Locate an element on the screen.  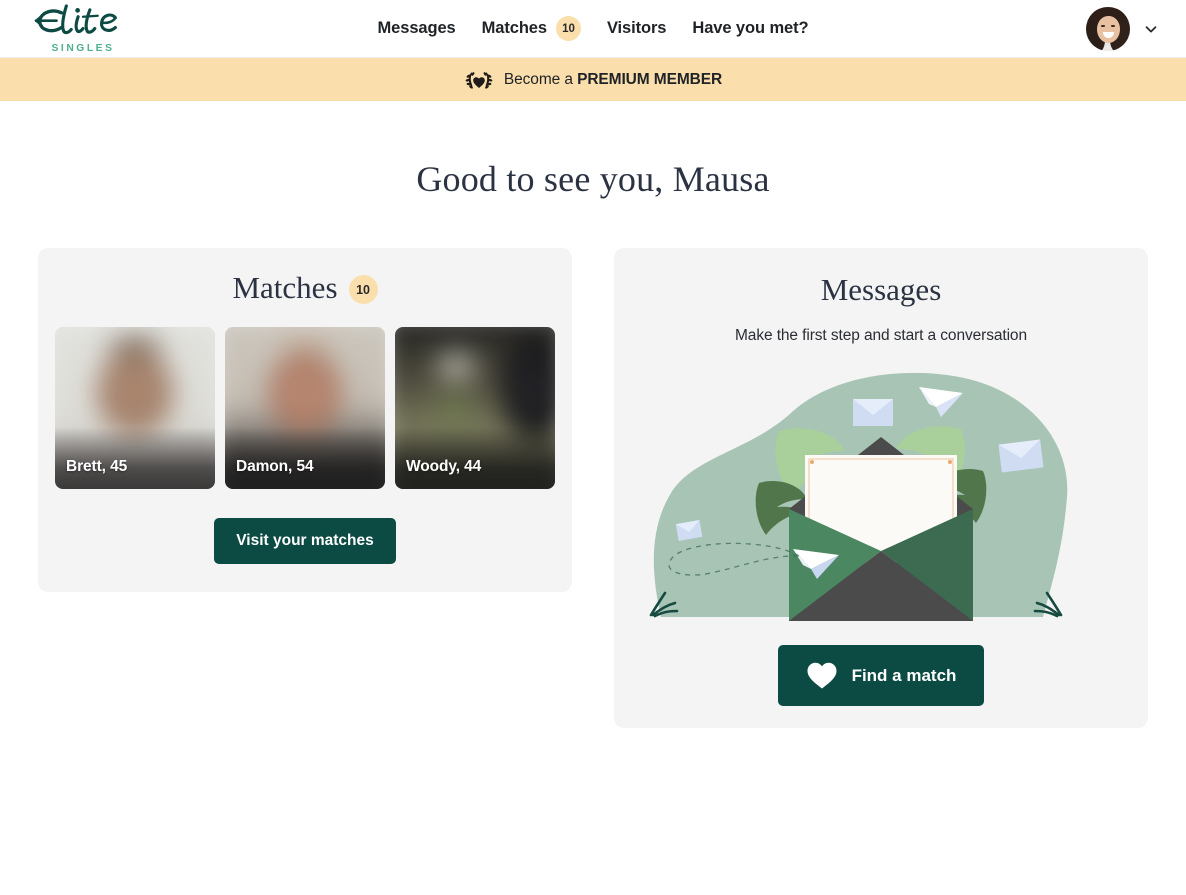
nav-matches-badge: 10 is located at coordinates (568, 28).